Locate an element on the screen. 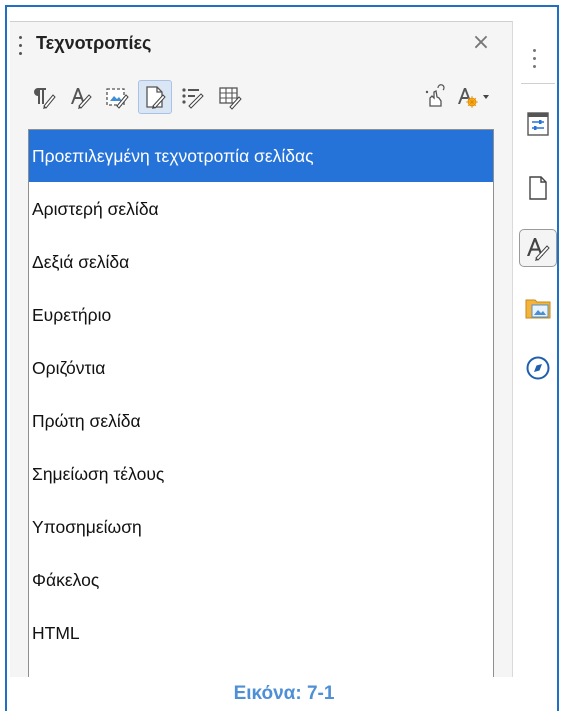 Image resolution: width=561 pixels, height=713 pixels. list-item: HTML is located at coordinates (261, 633).